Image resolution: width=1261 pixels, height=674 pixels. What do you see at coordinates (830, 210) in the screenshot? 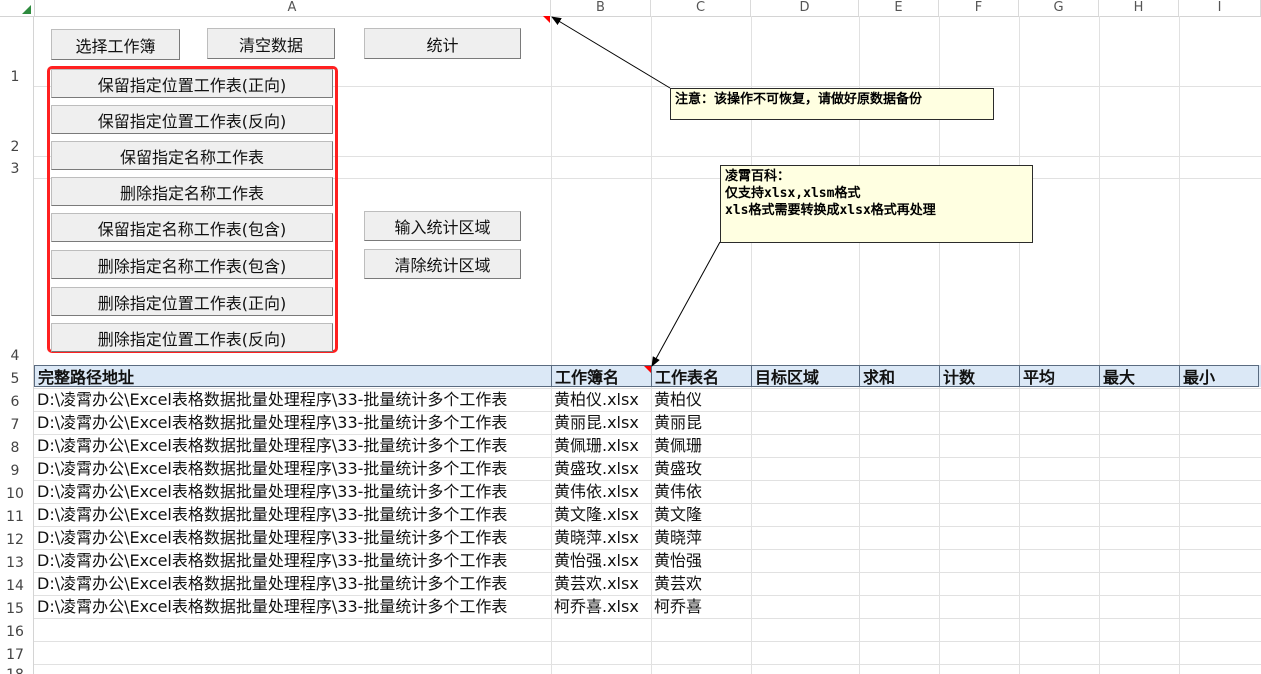
I see `info-note-line2: xls格式需要转换成xlsx格式再处理` at bounding box center [830, 210].